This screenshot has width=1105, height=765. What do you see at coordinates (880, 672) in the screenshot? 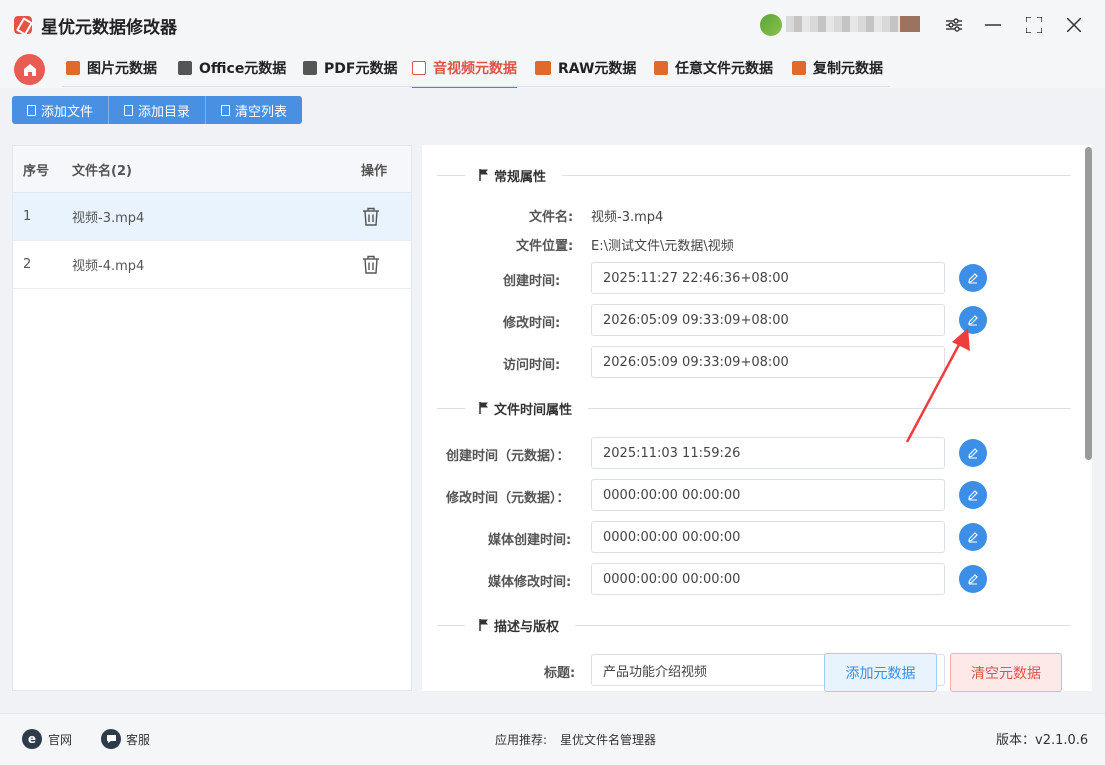
I see `add-metadata-button: 添加元数据` at bounding box center [880, 672].